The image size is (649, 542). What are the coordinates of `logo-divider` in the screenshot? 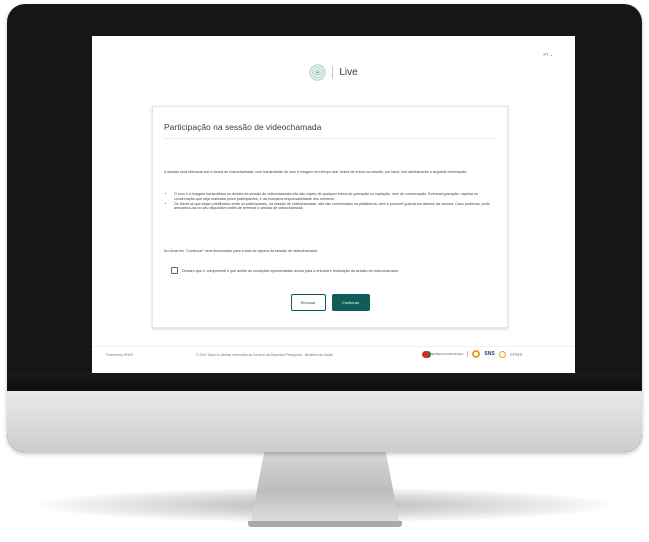 It's located at (468, 354).